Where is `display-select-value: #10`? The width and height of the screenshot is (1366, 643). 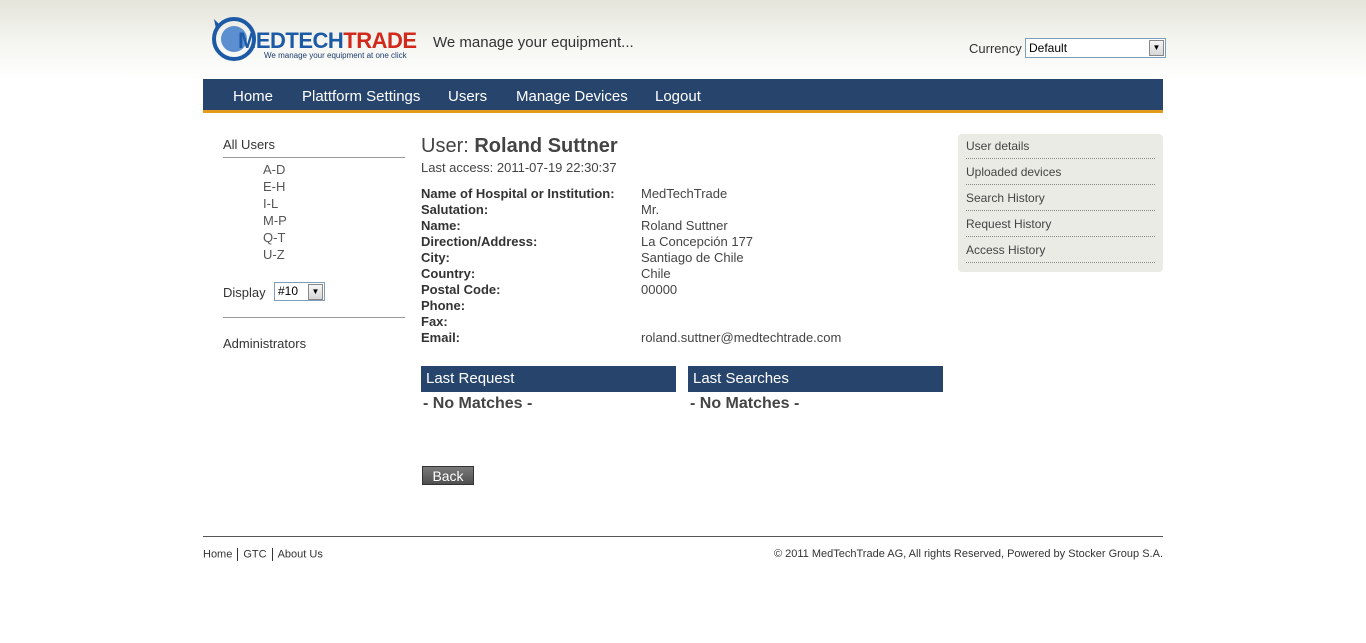
display-select-value: #10 is located at coordinates (288, 291).